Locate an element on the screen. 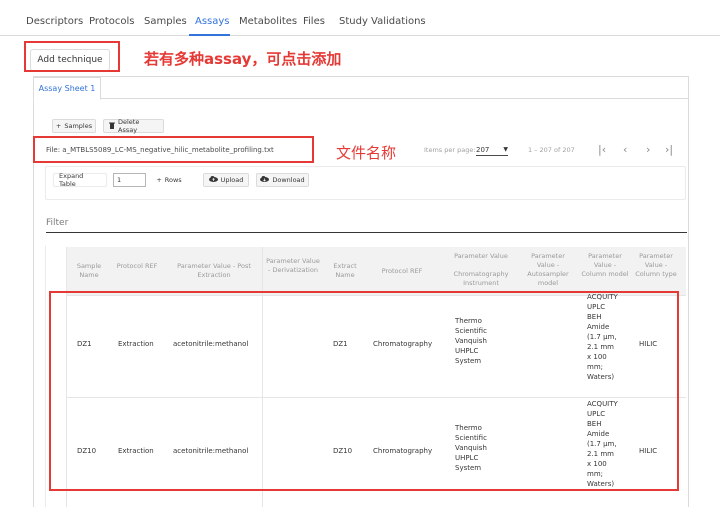  caret-down-icon: ▼ is located at coordinates (505, 149).